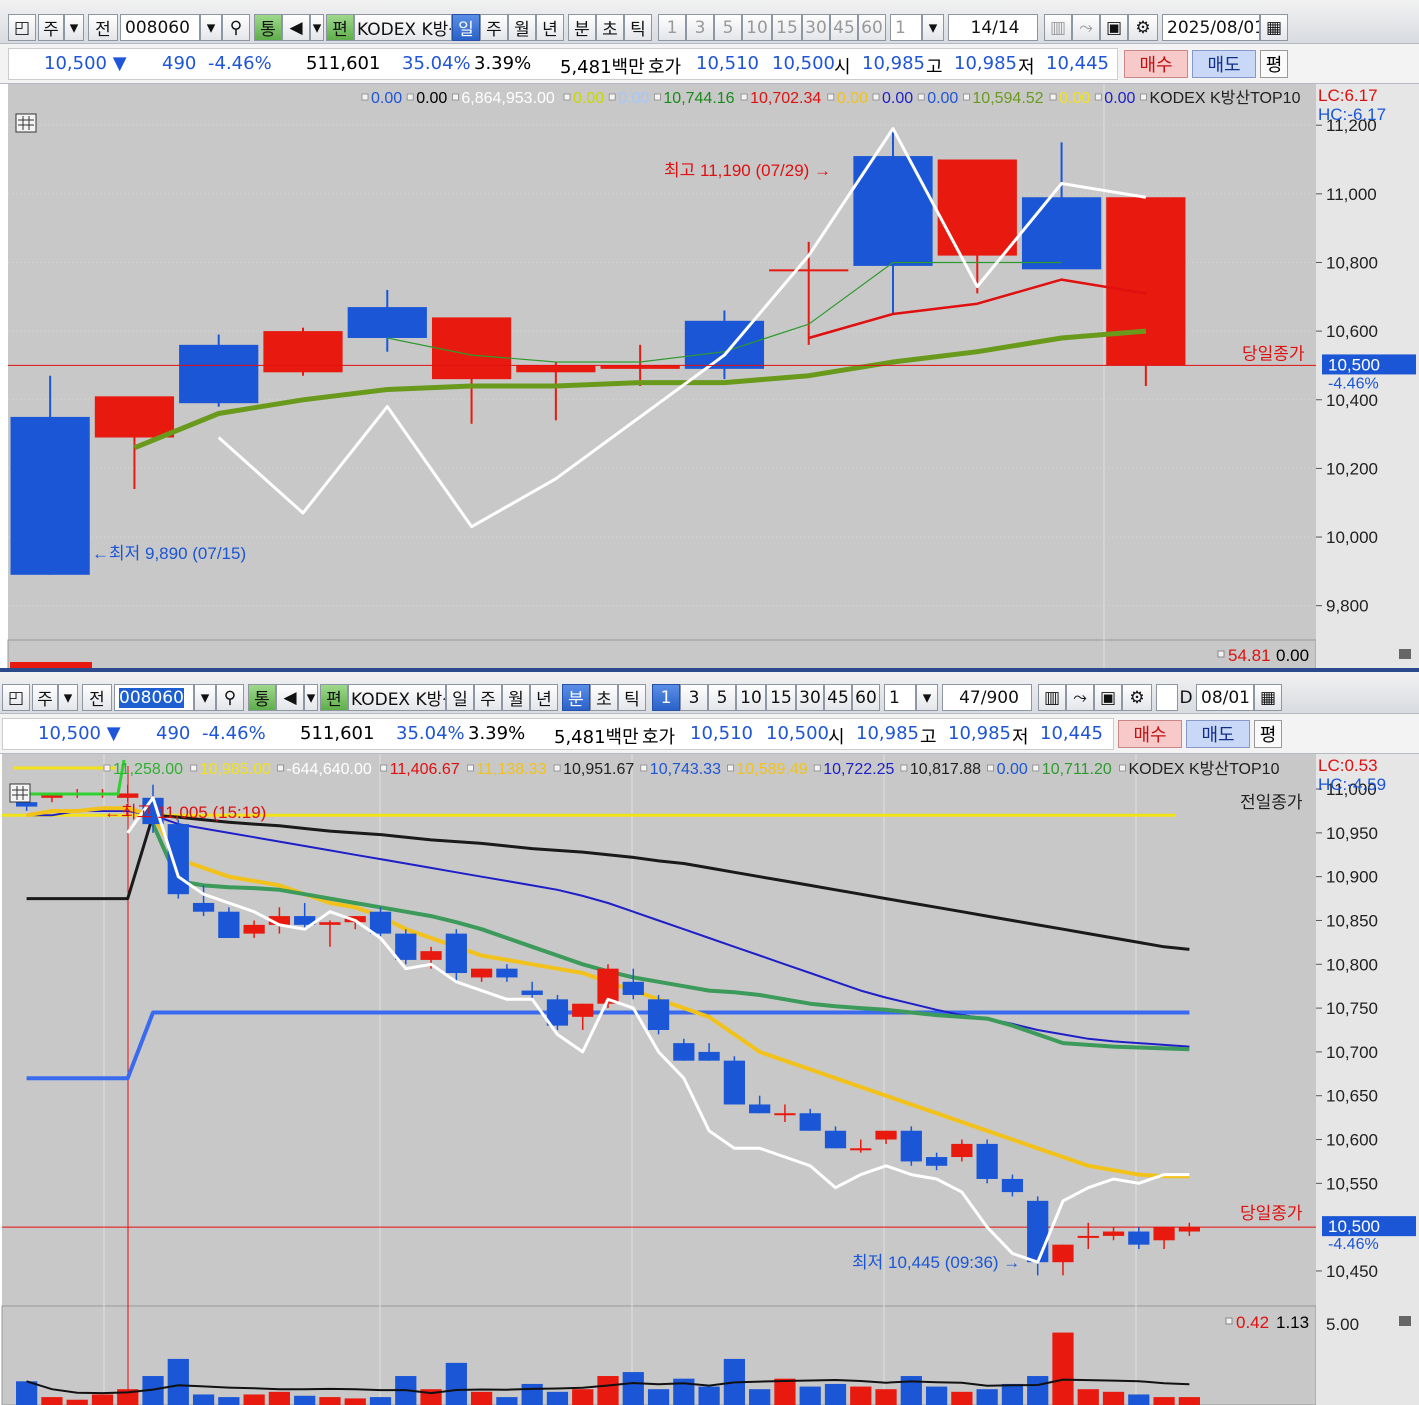 This screenshot has height=1405, width=1419. I want to click on bar-count: 47/900, so click(987, 697).